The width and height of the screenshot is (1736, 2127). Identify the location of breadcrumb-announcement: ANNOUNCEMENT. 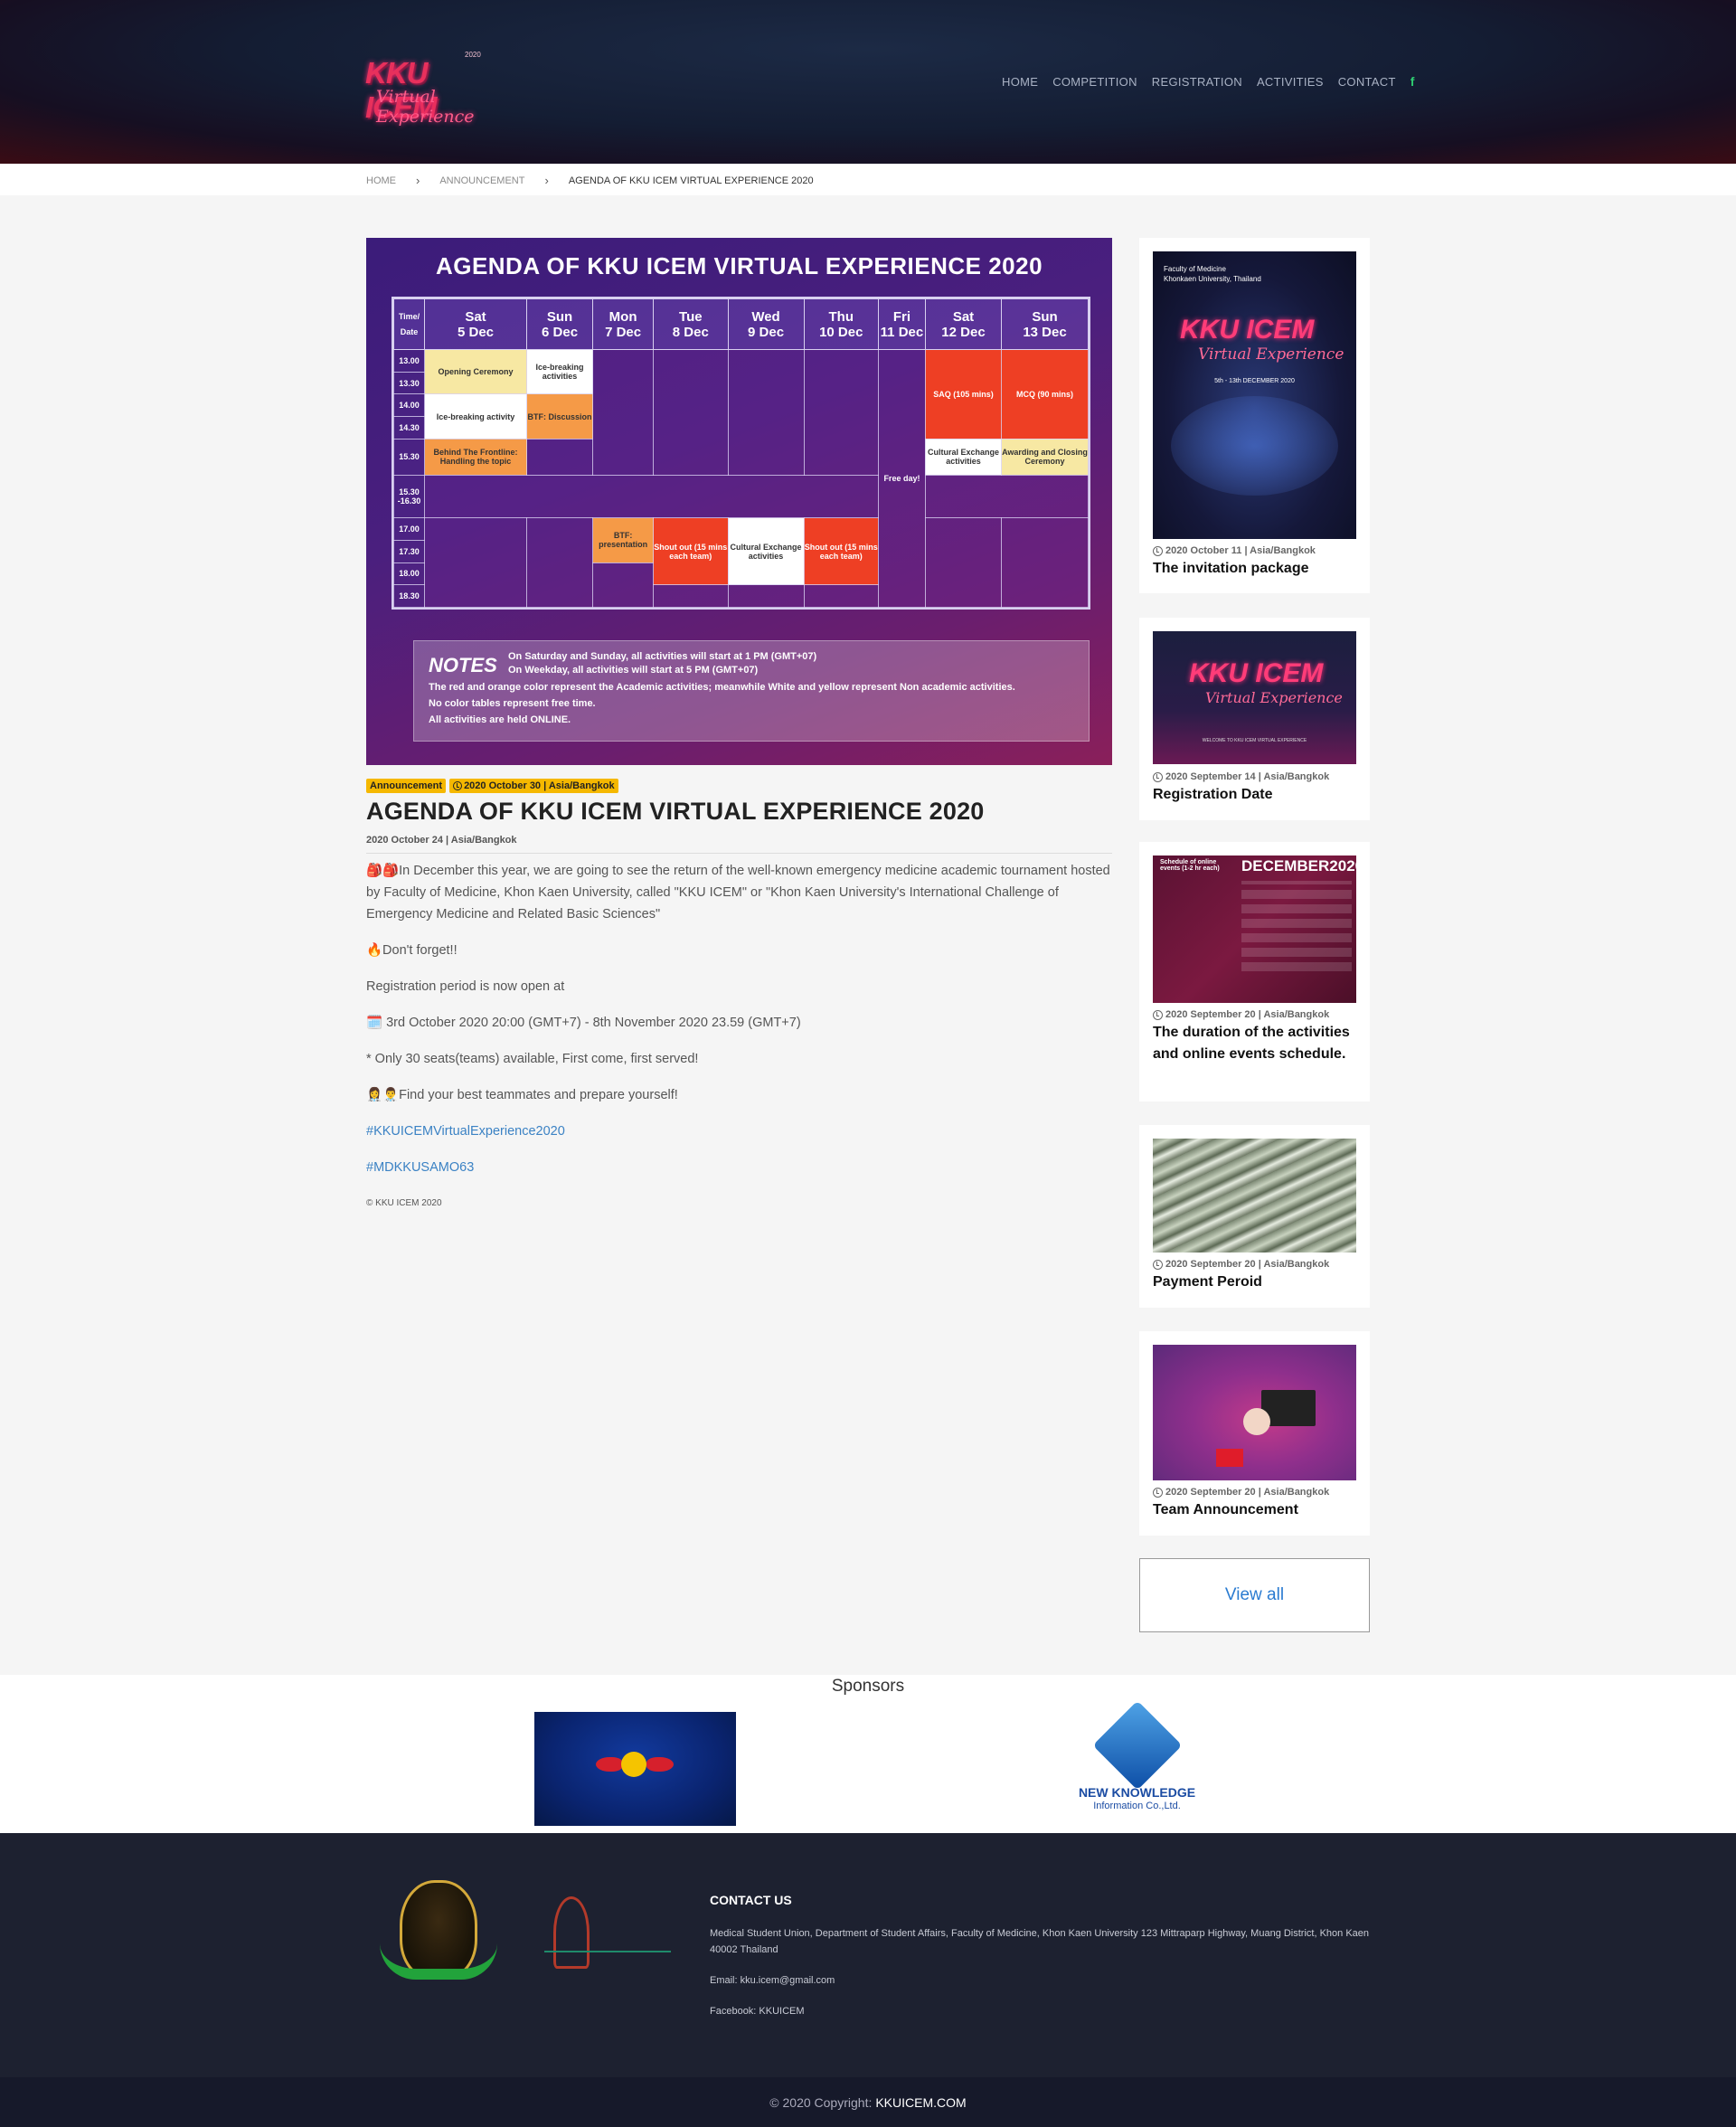
(482, 180).